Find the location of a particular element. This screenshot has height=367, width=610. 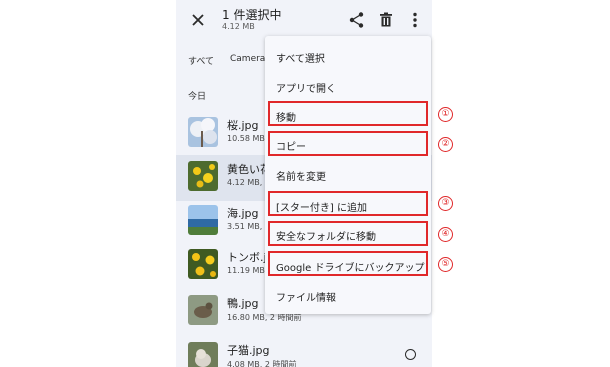

selection-size: 4.12 MB is located at coordinates (238, 26).